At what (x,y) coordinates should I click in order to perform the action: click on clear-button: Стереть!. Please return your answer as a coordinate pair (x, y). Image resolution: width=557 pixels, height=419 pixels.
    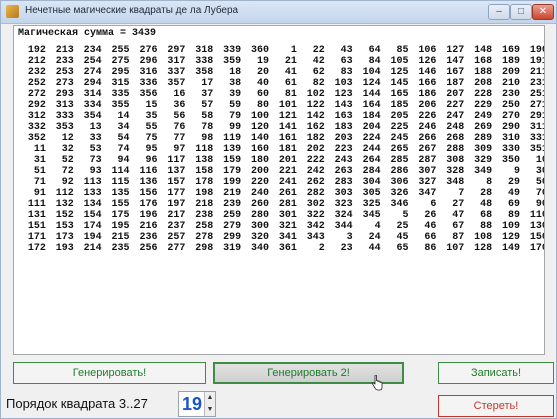
    Looking at the image, I should click on (496, 406).